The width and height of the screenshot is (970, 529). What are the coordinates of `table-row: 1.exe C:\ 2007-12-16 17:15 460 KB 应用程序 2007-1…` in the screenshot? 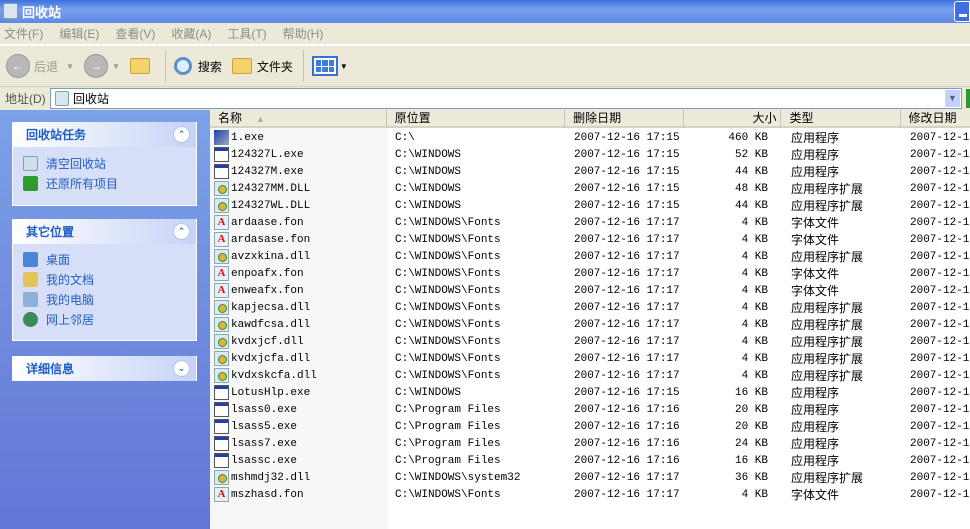 It's located at (590, 137).